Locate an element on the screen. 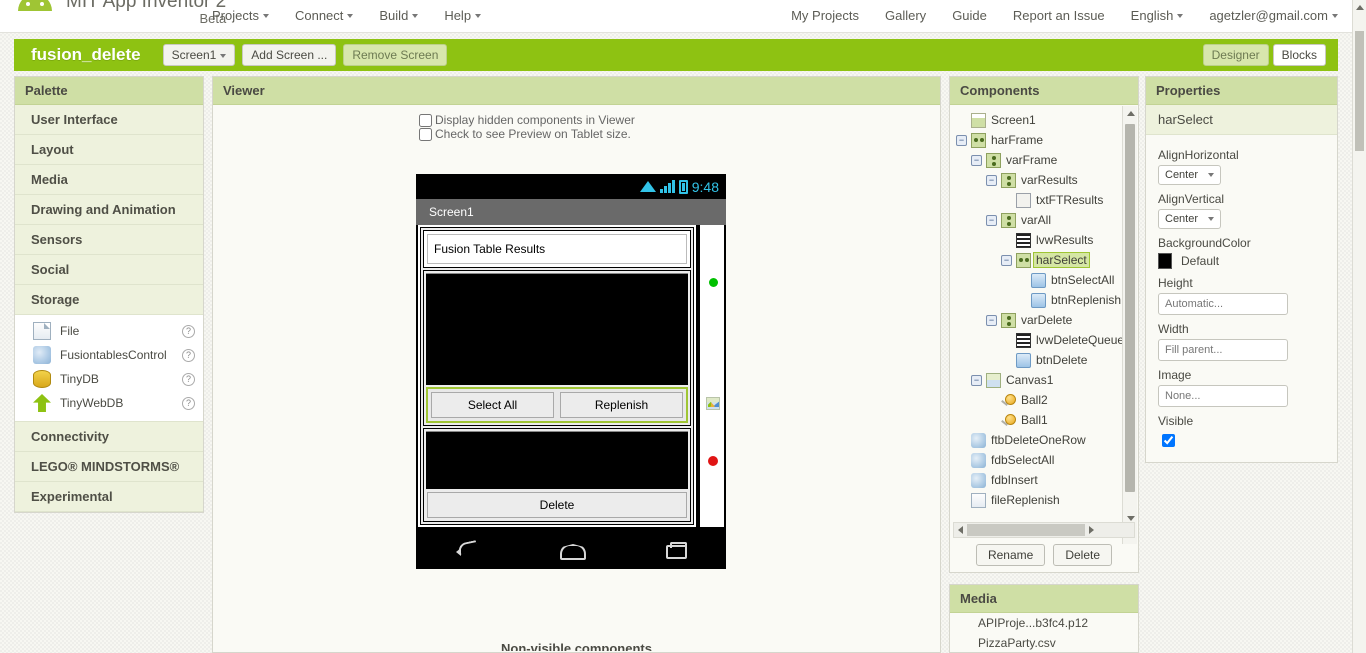  harselect-arrangement: Select All Replenish is located at coordinates (557, 405).